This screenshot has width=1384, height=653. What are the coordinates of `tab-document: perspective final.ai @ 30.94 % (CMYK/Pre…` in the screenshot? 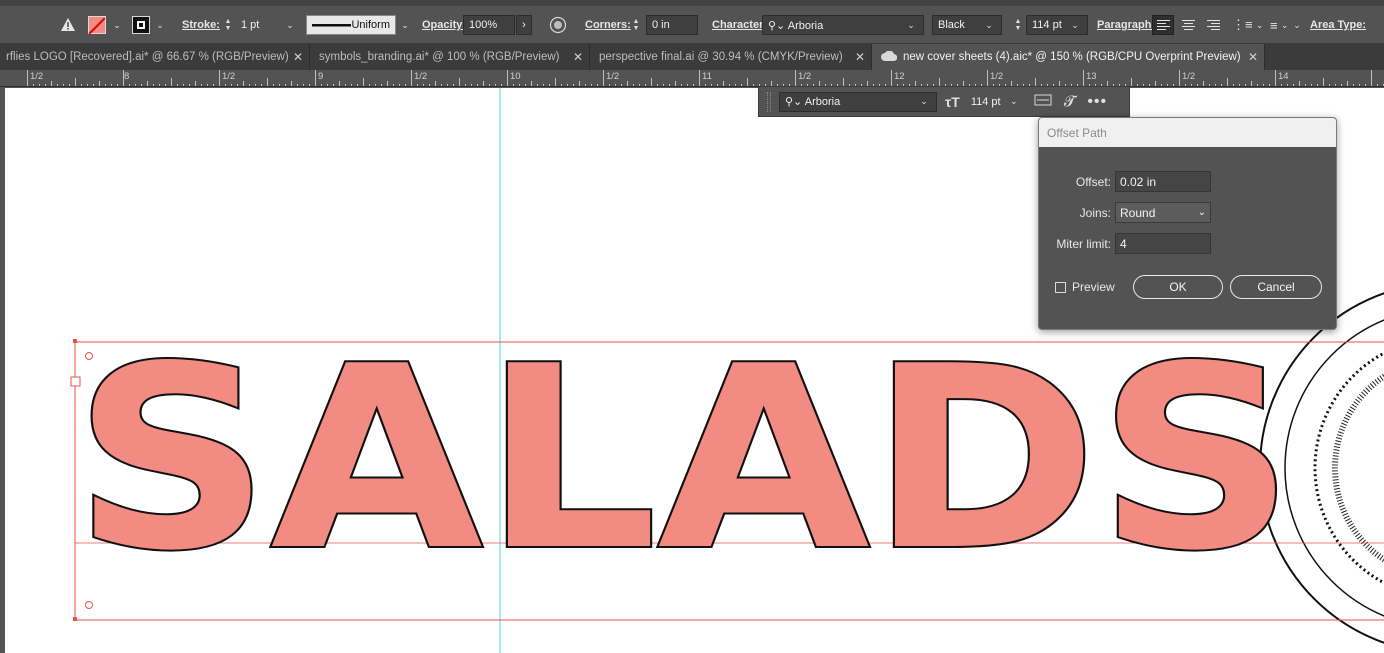 It's located at (731, 57).